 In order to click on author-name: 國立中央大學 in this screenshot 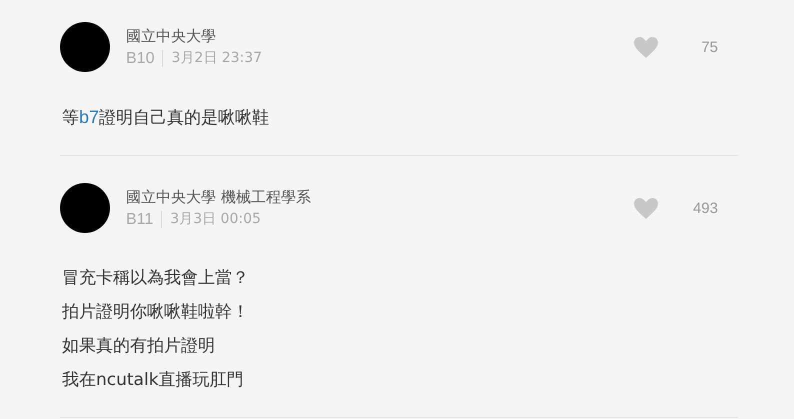, I will do `click(171, 36)`.